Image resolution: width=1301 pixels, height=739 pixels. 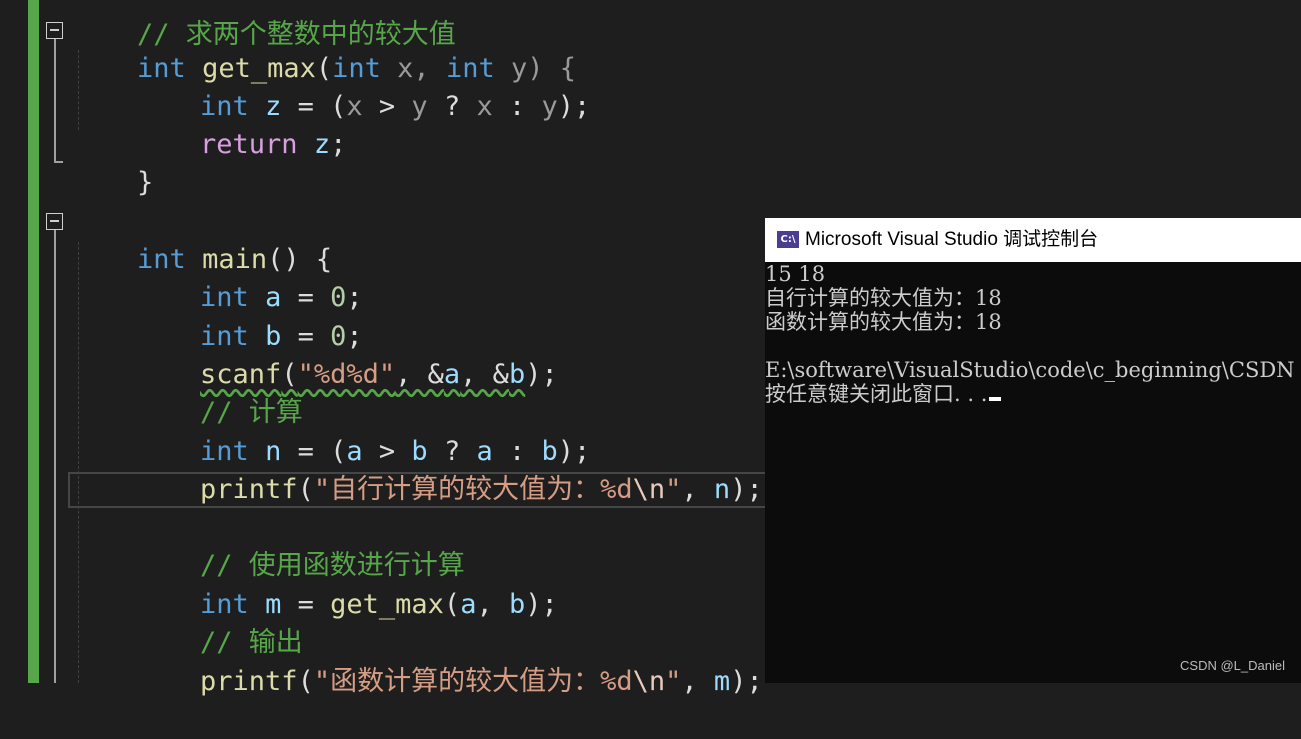 I want to click on code-line-1: int get_max(int x, int y) {, so click(x=324, y=48).